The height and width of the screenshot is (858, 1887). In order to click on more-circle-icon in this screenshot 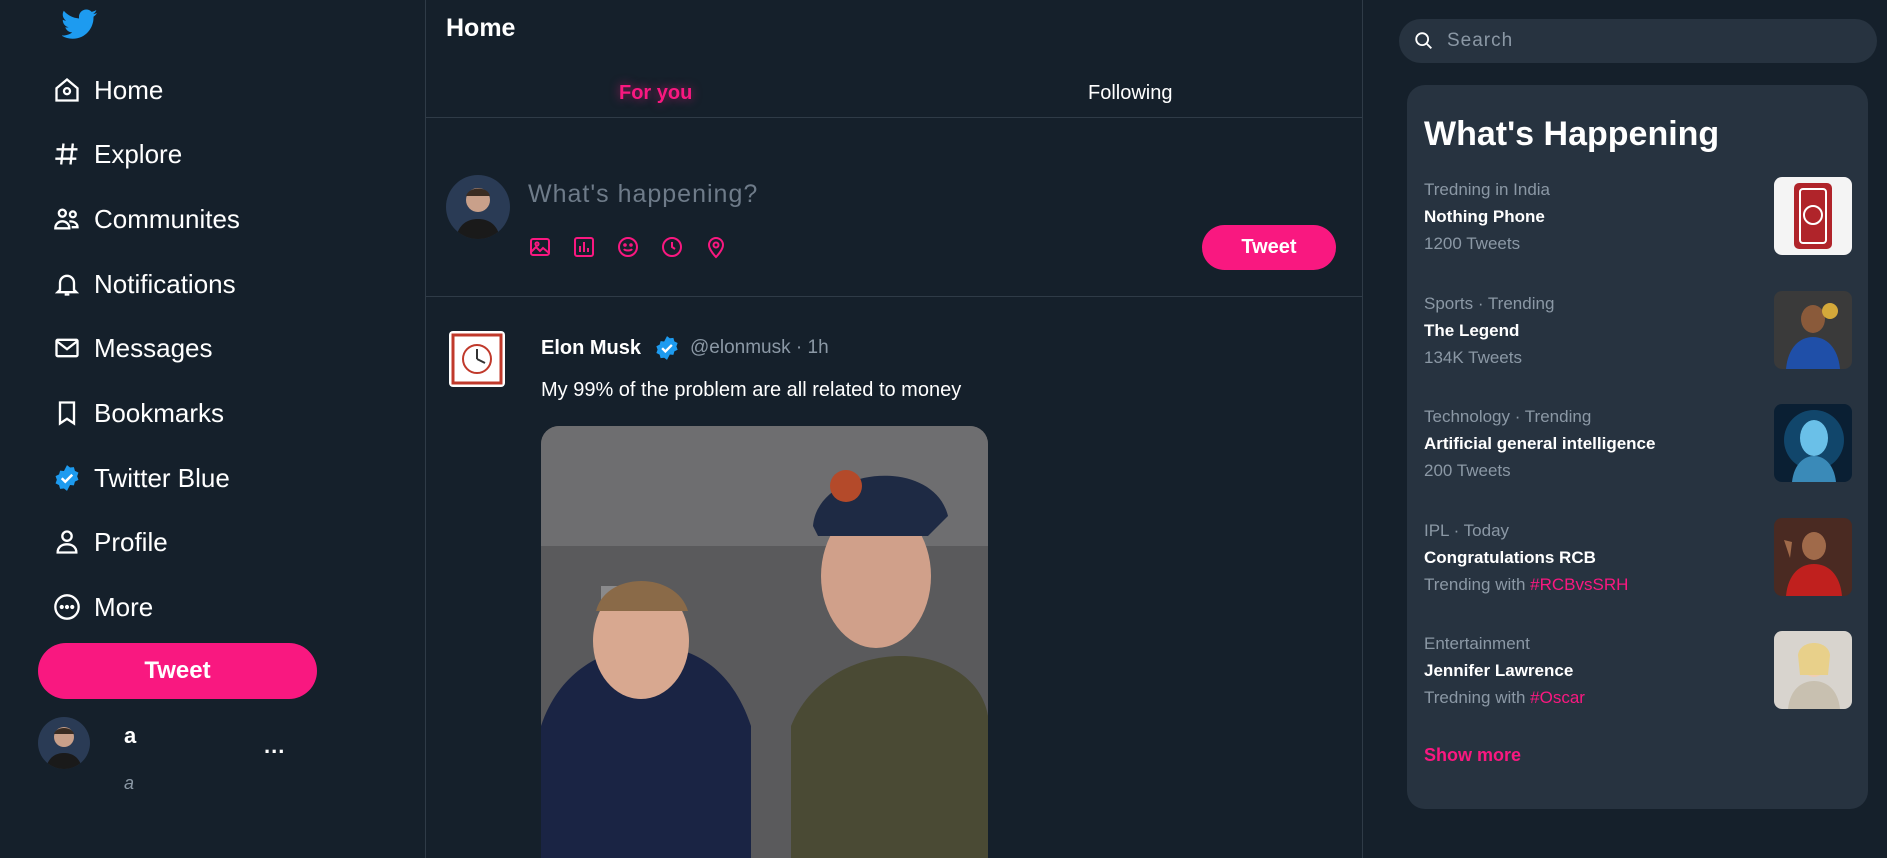, I will do `click(67, 607)`.